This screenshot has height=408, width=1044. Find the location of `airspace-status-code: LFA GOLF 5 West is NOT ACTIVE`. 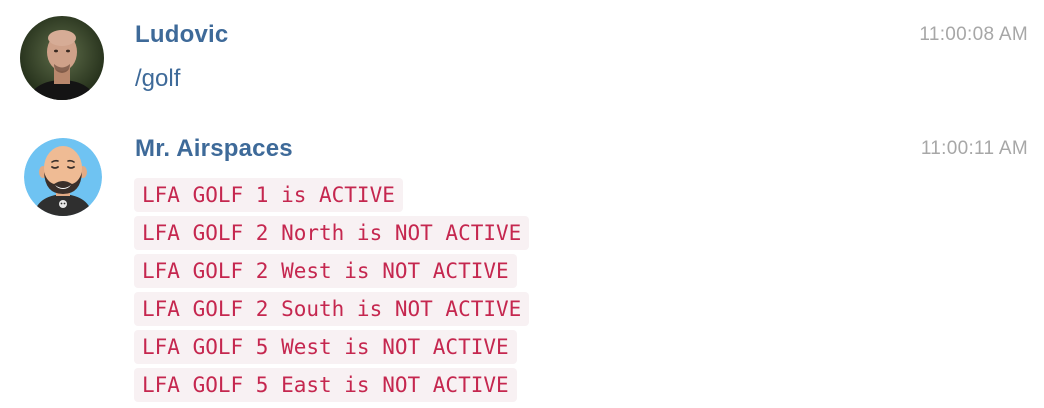

airspace-status-code: LFA GOLF 5 West is NOT ACTIVE is located at coordinates (325, 347).